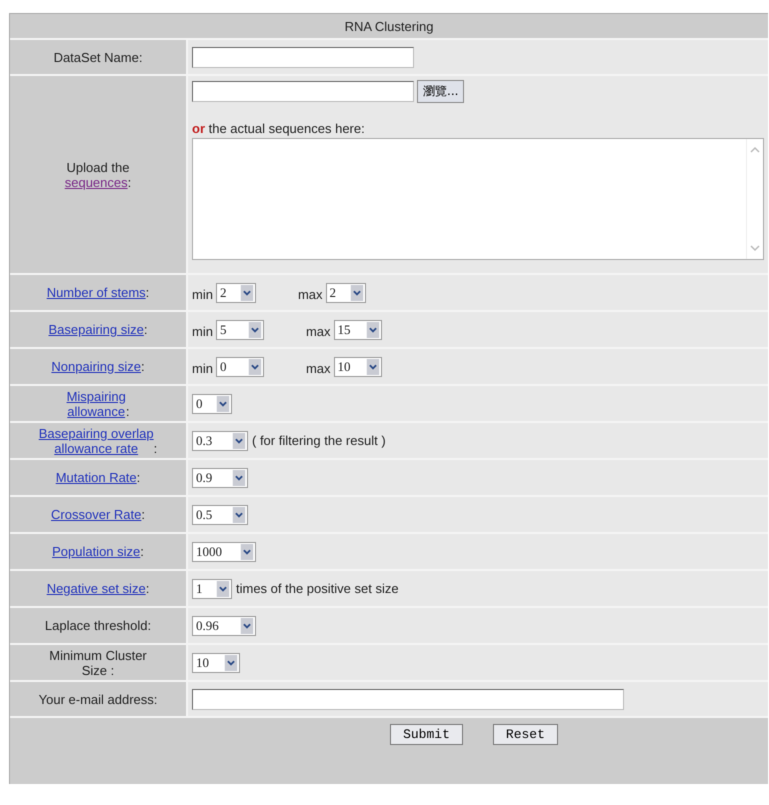 The image size is (769, 805). Describe the element at coordinates (99, 57) in the screenshot. I see `field-label: DataSet Name:` at that location.